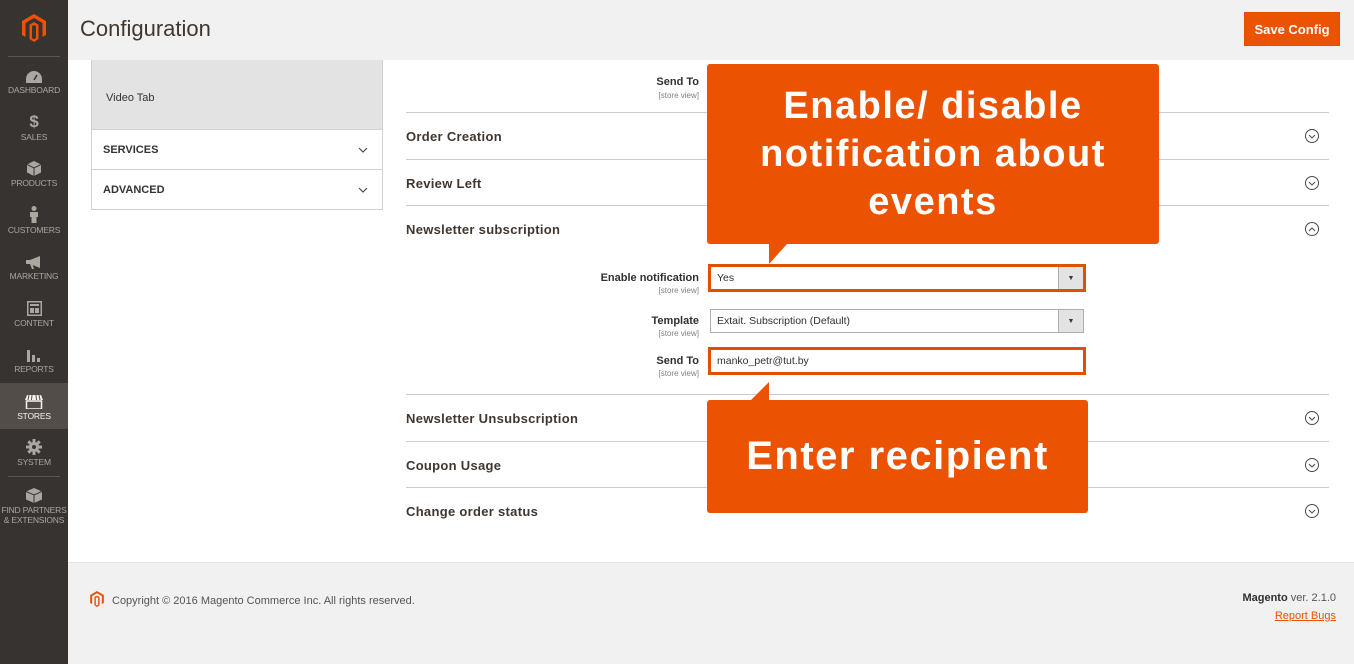 The width and height of the screenshot is (1354, 664). I want to click on dashboard-icon, so click(34, 74).